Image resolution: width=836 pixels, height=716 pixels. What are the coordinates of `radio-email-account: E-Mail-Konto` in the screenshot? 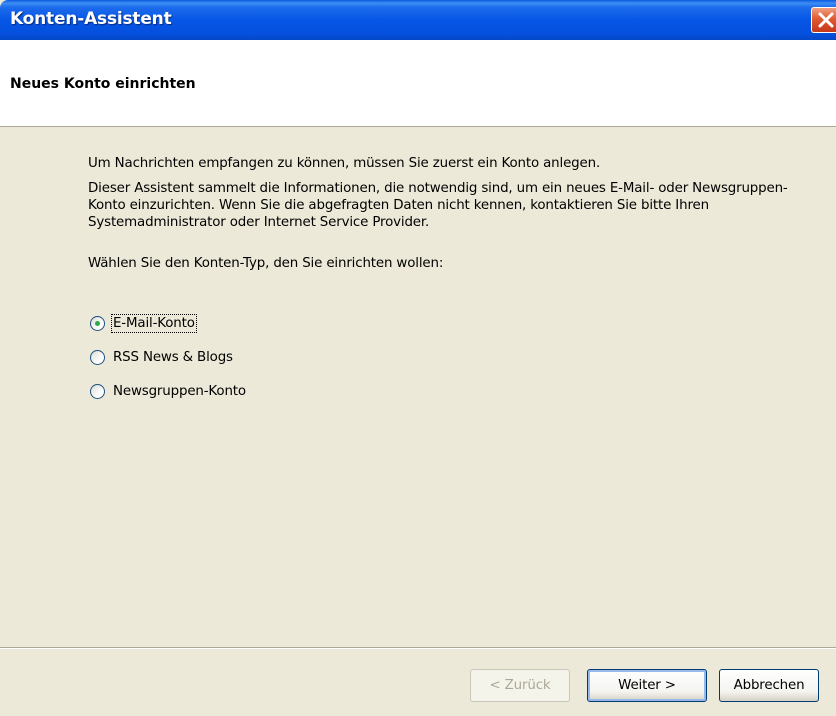 It's located at (143, 323).